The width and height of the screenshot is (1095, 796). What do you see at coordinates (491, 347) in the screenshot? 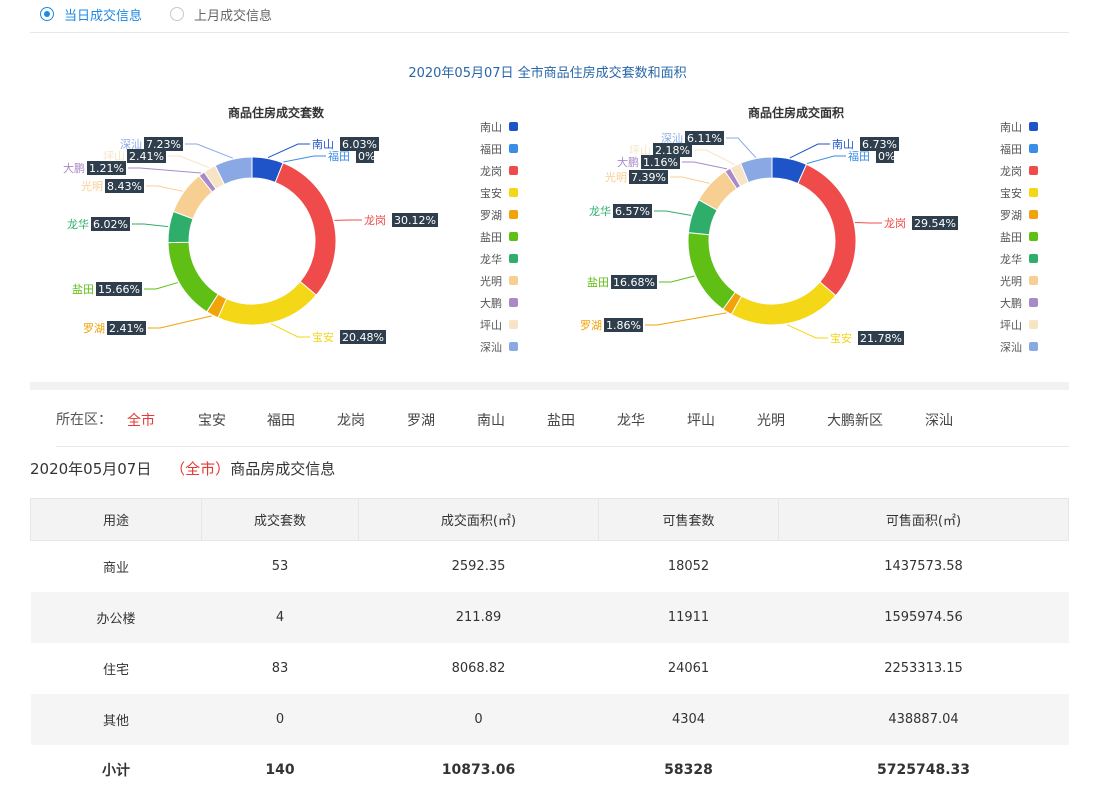
I see `legend-label: 深汕` at bounding box center [491, 347].